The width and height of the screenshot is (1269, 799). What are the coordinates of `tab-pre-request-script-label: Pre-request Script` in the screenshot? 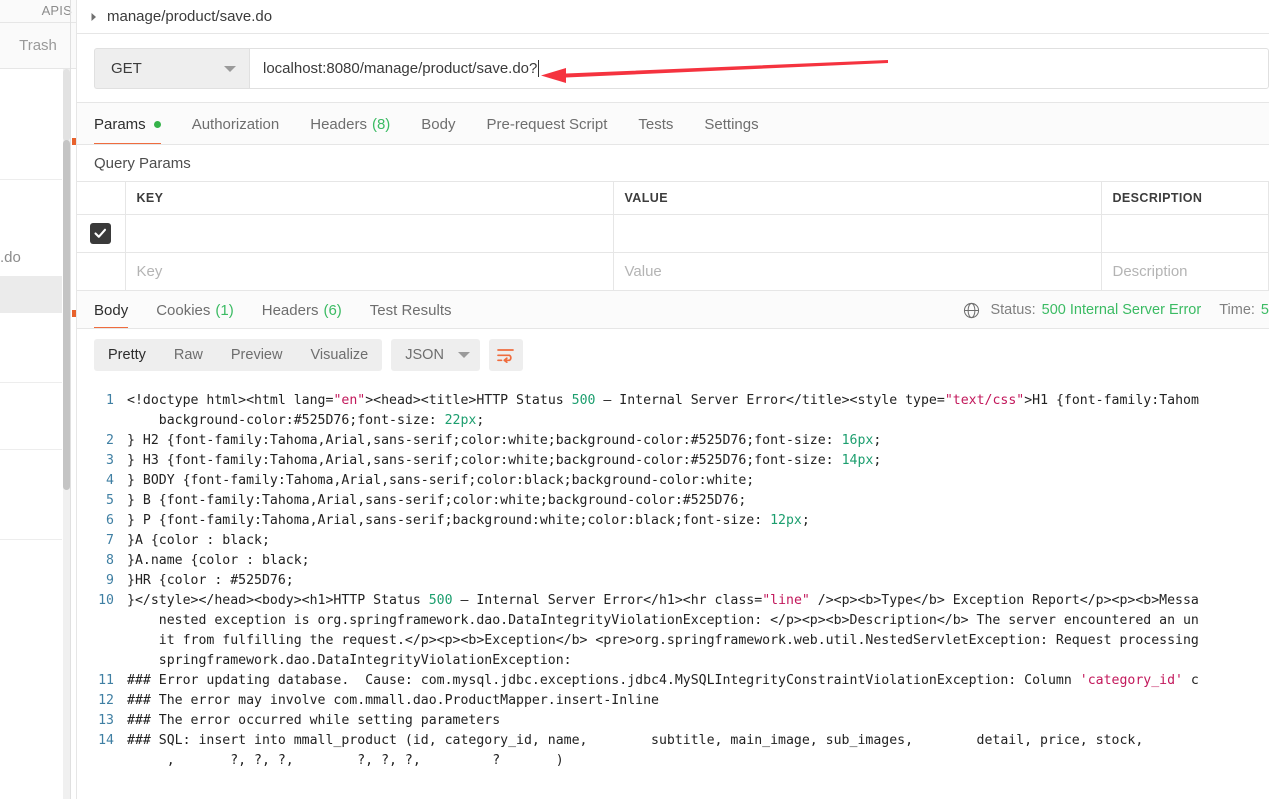 It's located at (547, 124).